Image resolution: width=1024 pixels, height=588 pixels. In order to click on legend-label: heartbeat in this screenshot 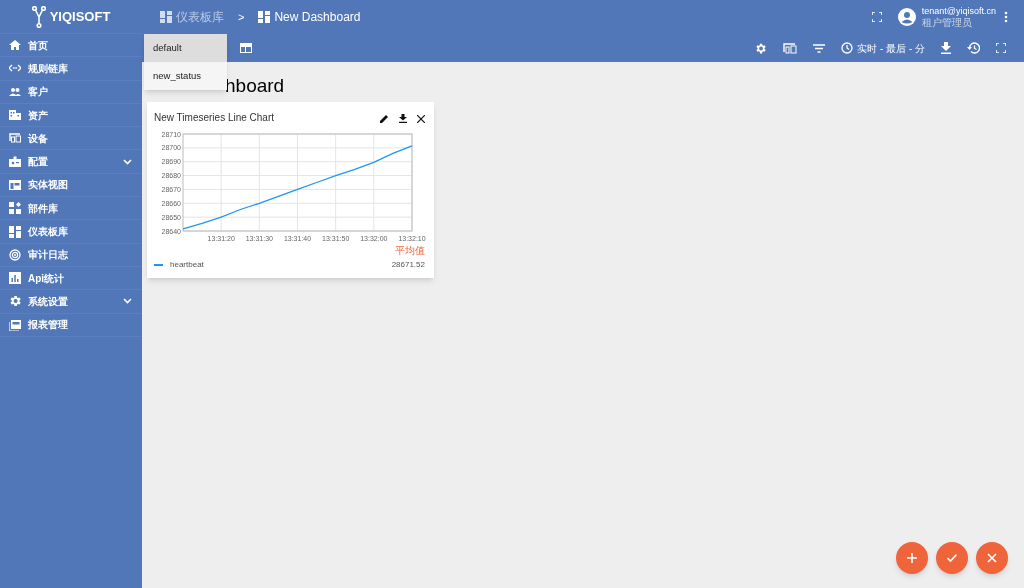, I will do `click(187, 265)`.